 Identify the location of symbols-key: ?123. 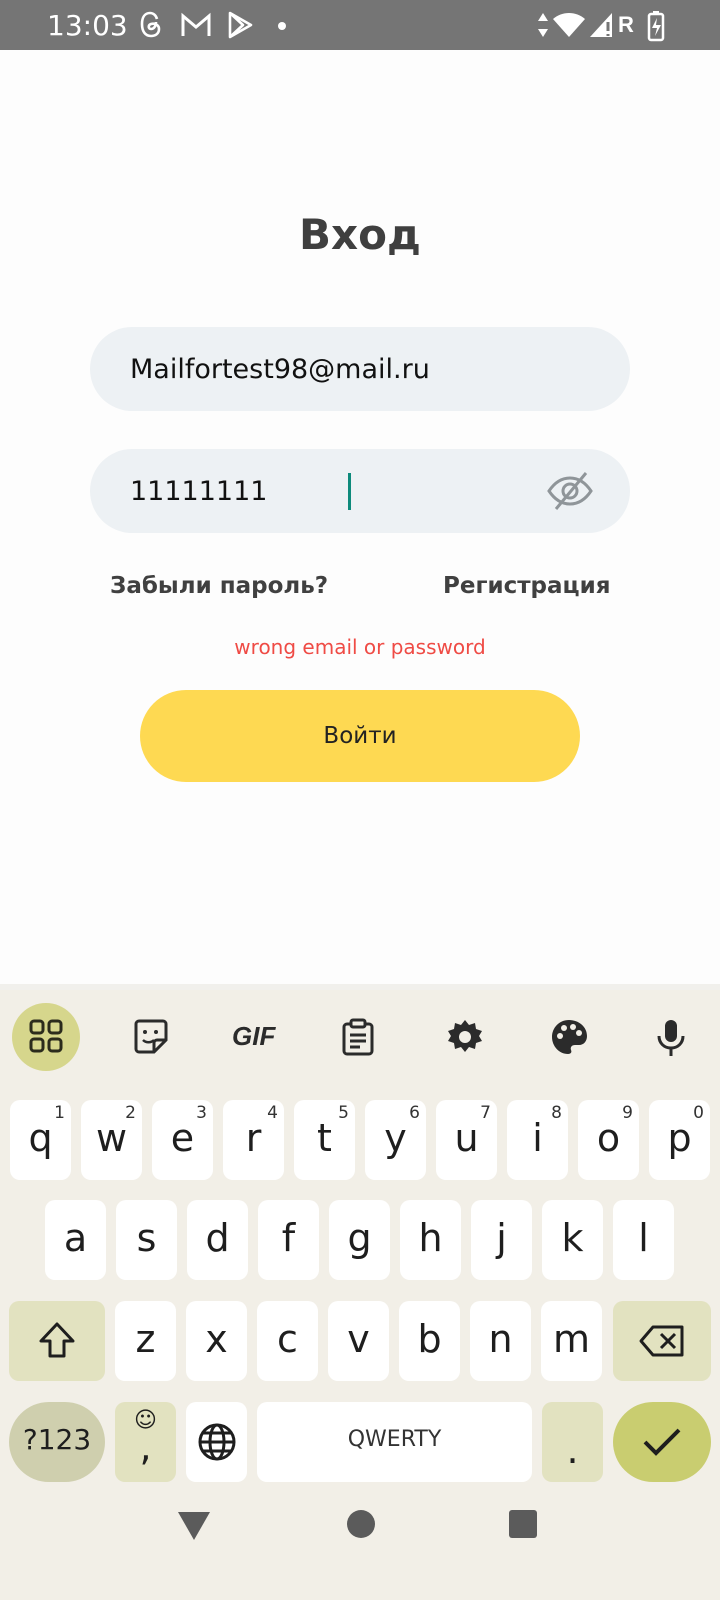
(57, 1442).